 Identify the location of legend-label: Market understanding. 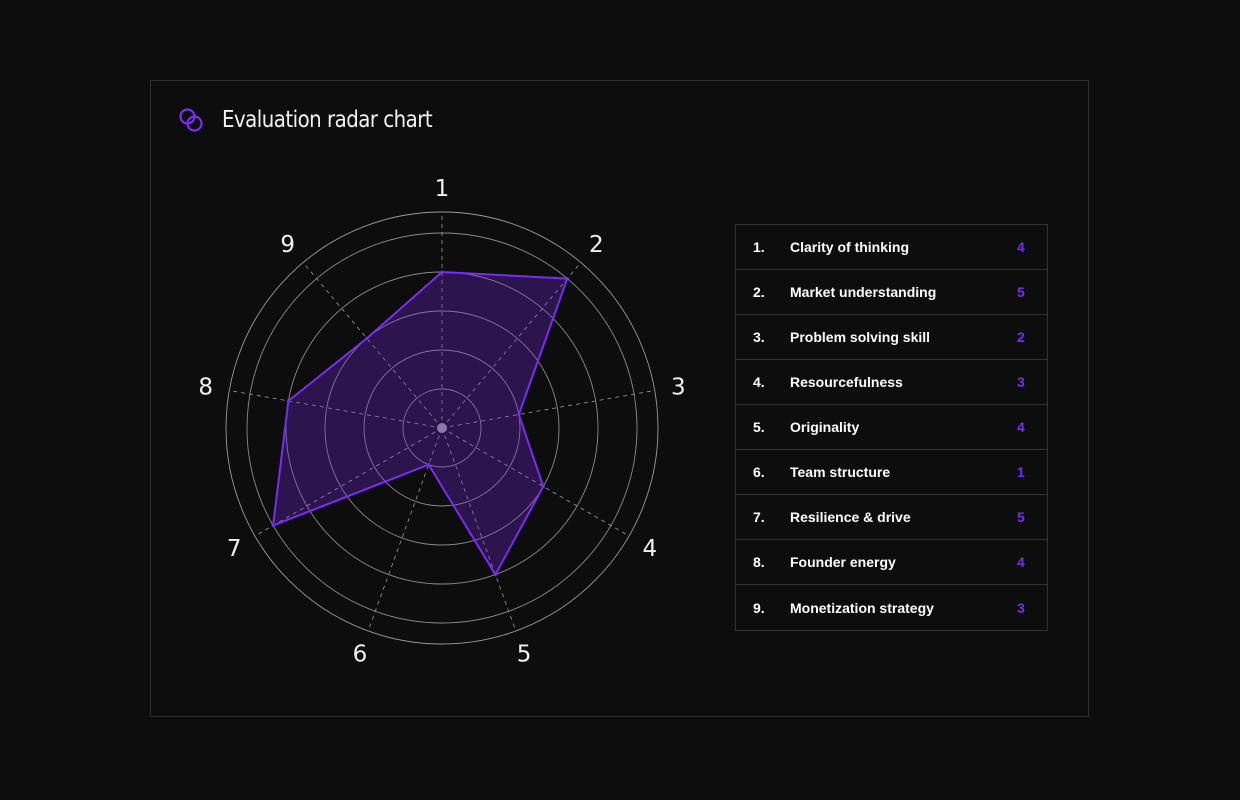
(863, 292).